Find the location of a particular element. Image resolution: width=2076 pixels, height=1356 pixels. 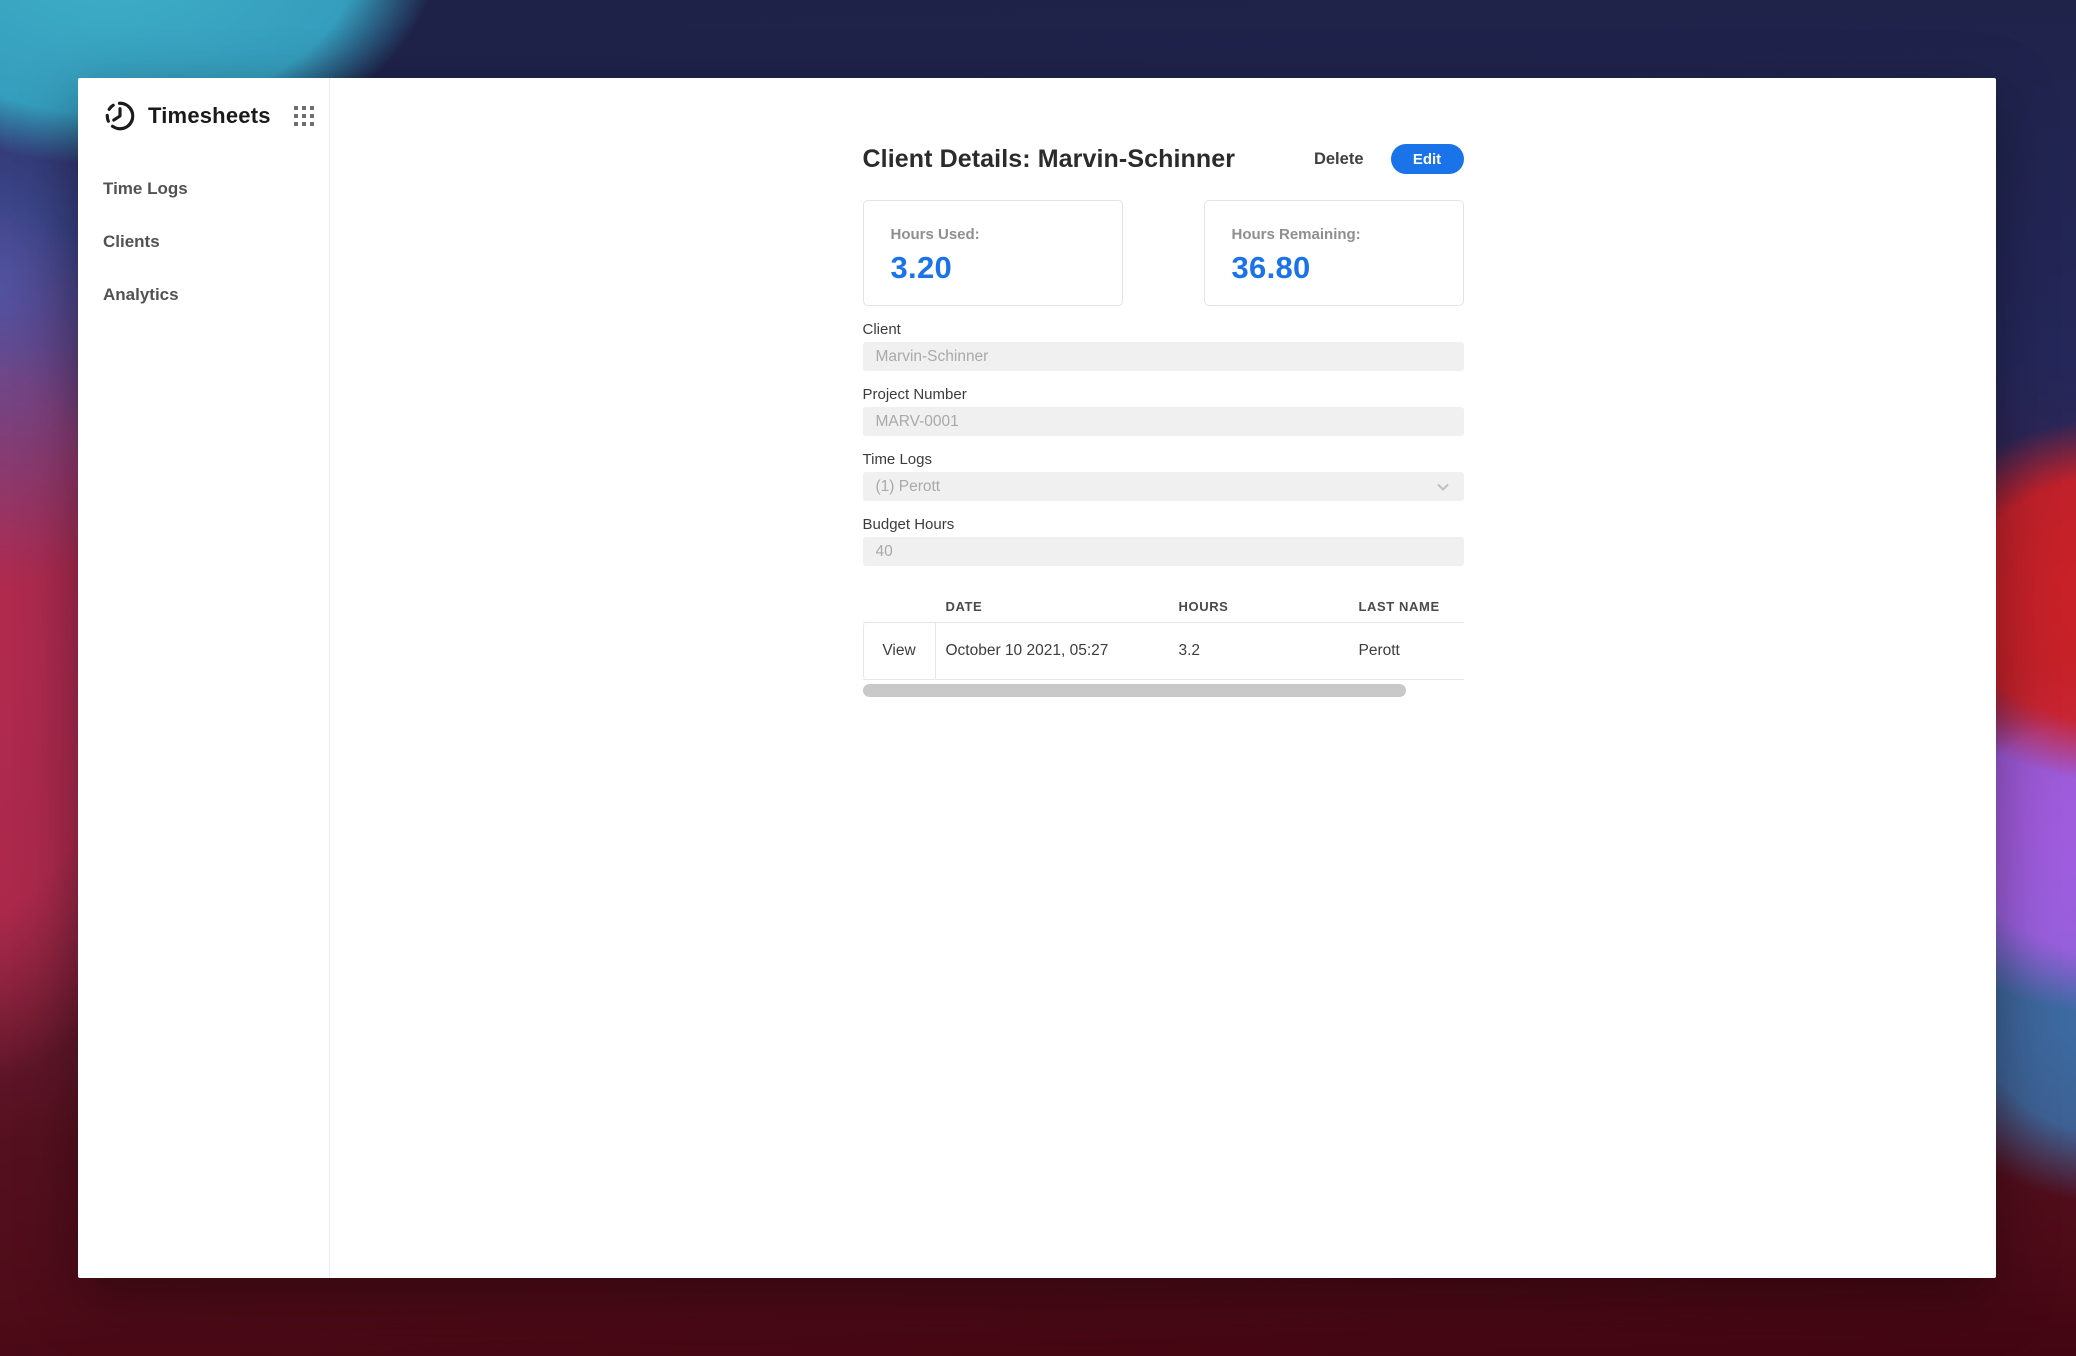

table-header-date: DATE is located at coordinates (964, 606).